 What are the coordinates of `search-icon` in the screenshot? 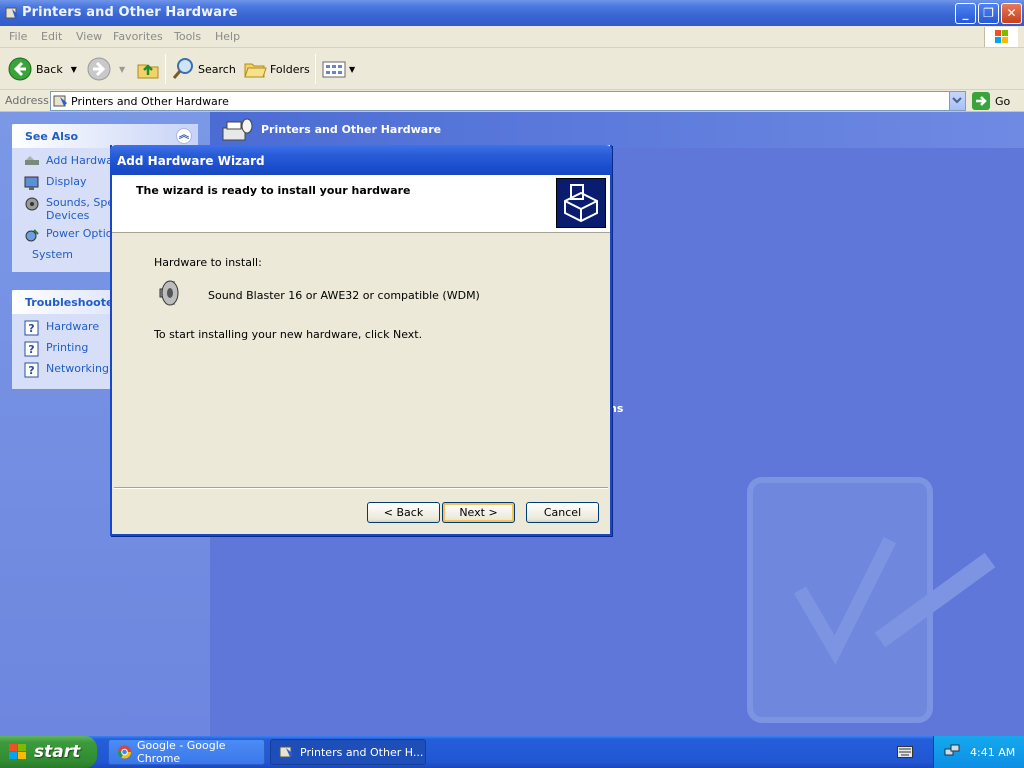 It's located at (182, 68).